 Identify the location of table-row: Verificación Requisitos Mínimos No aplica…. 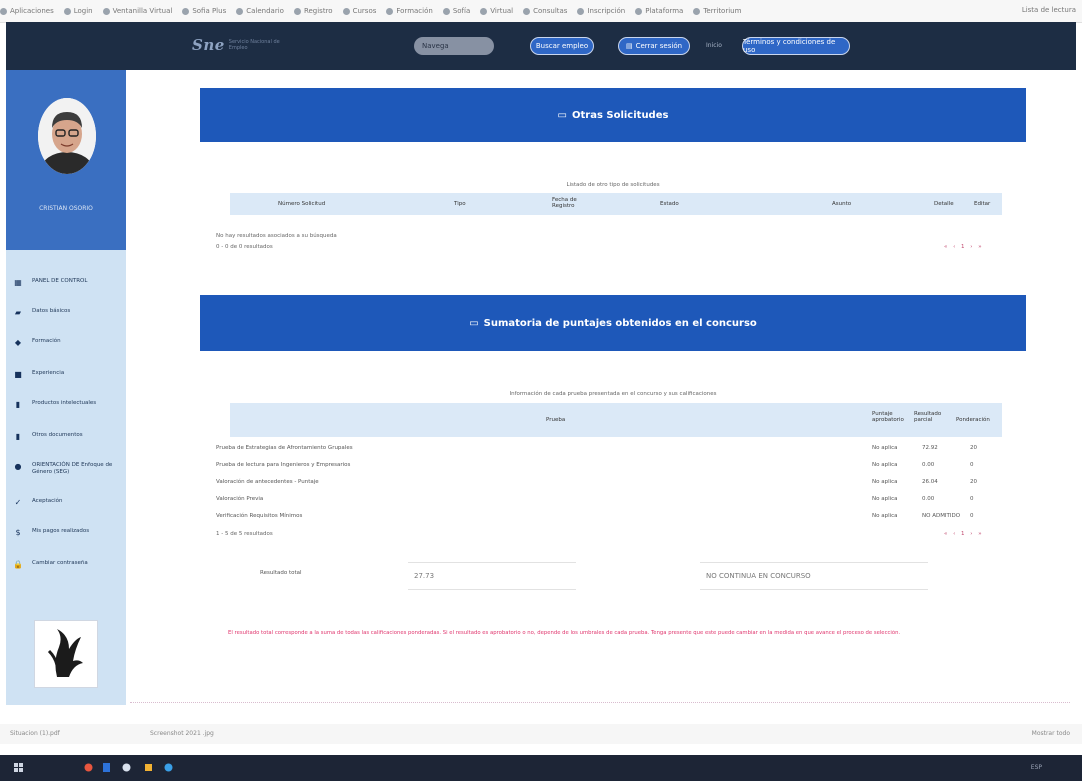
(611, 518).